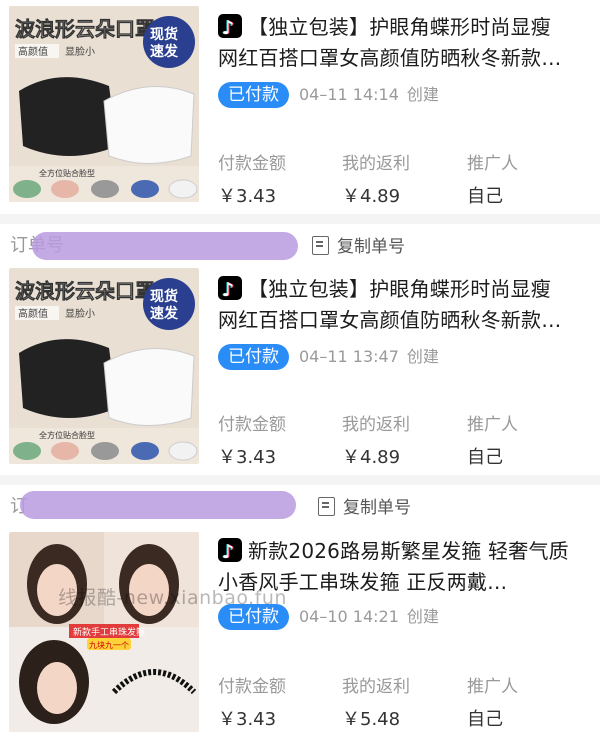  I want to click on product-thumbnail: 新款手工串珠发箍 九块九一个, so click(104, 632).